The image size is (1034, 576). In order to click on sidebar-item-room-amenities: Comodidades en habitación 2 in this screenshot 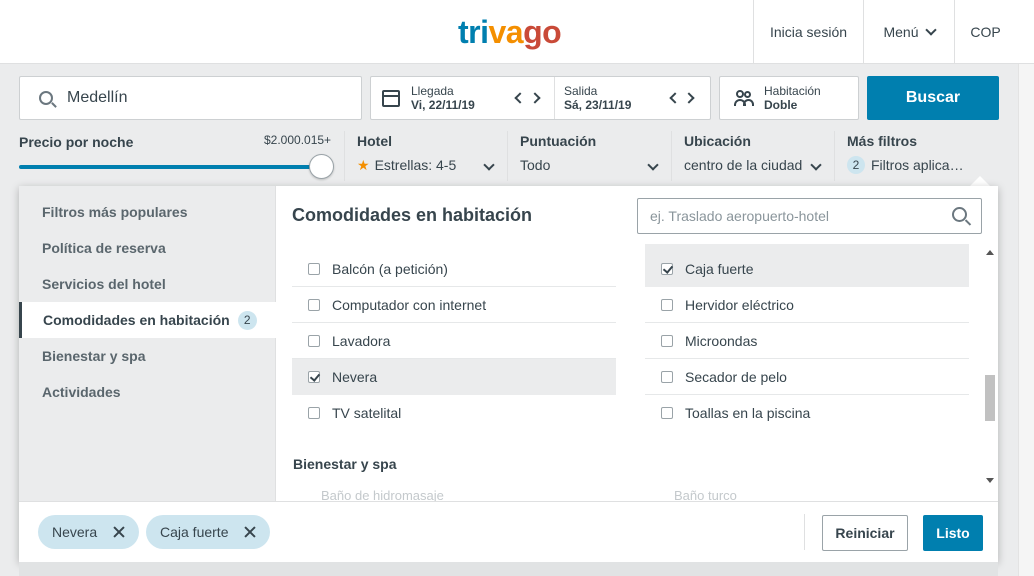, I will do `click(148, 320)`.